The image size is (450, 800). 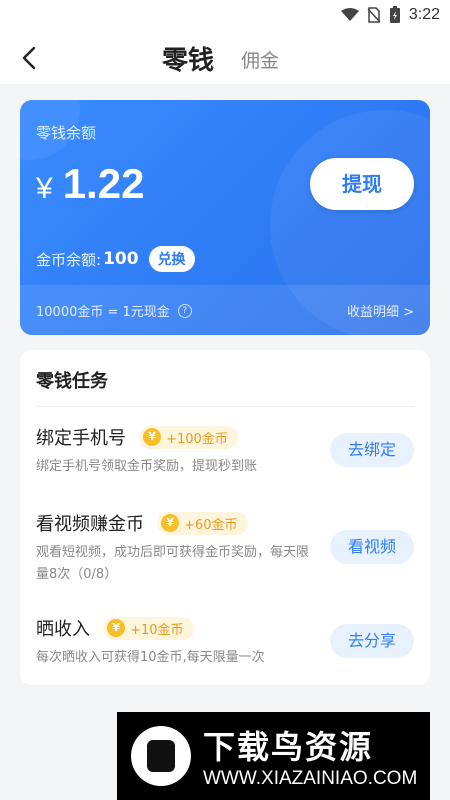 What do you see at coordinates (90, 524) in the screenshot?
I see `task-name: 看视频赚金币` at bounding box center [90, 524].